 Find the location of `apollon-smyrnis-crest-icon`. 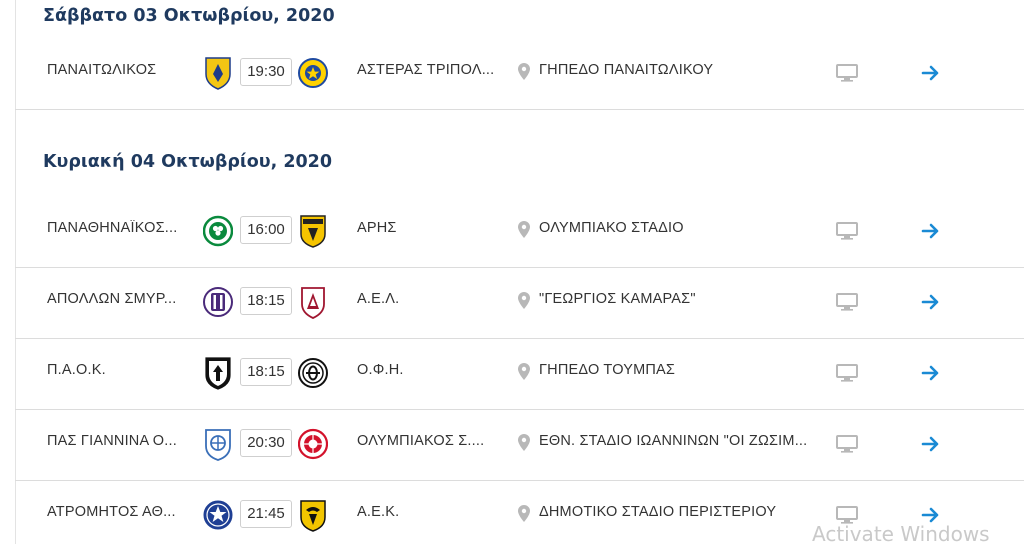

apollon-smyrnis-crest-icon is located at coordinates (218, 302).